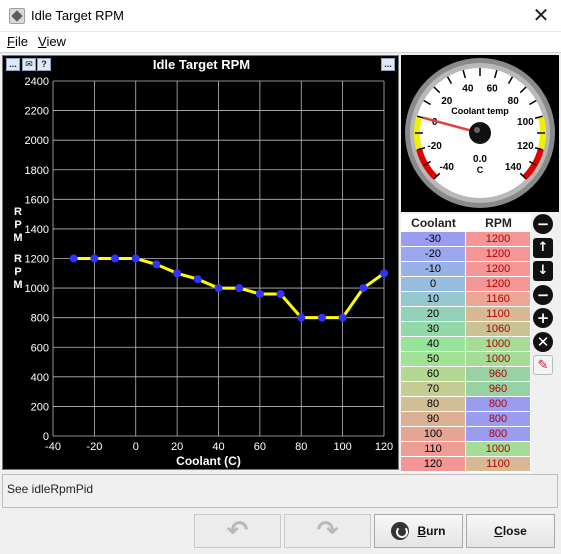 The width and height of the screenshot is (561, 554). I want to click on coolant-cell: 40, so click(433, 344).